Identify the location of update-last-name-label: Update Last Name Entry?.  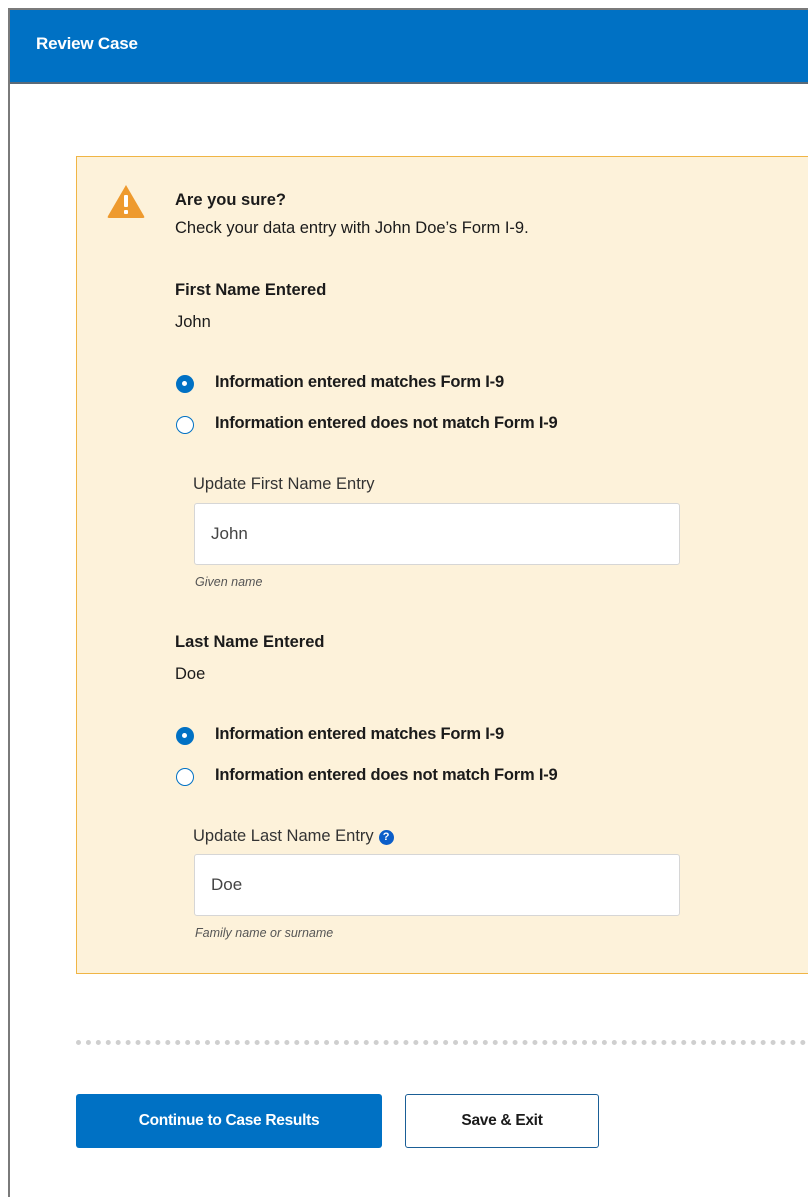
(293, 836).